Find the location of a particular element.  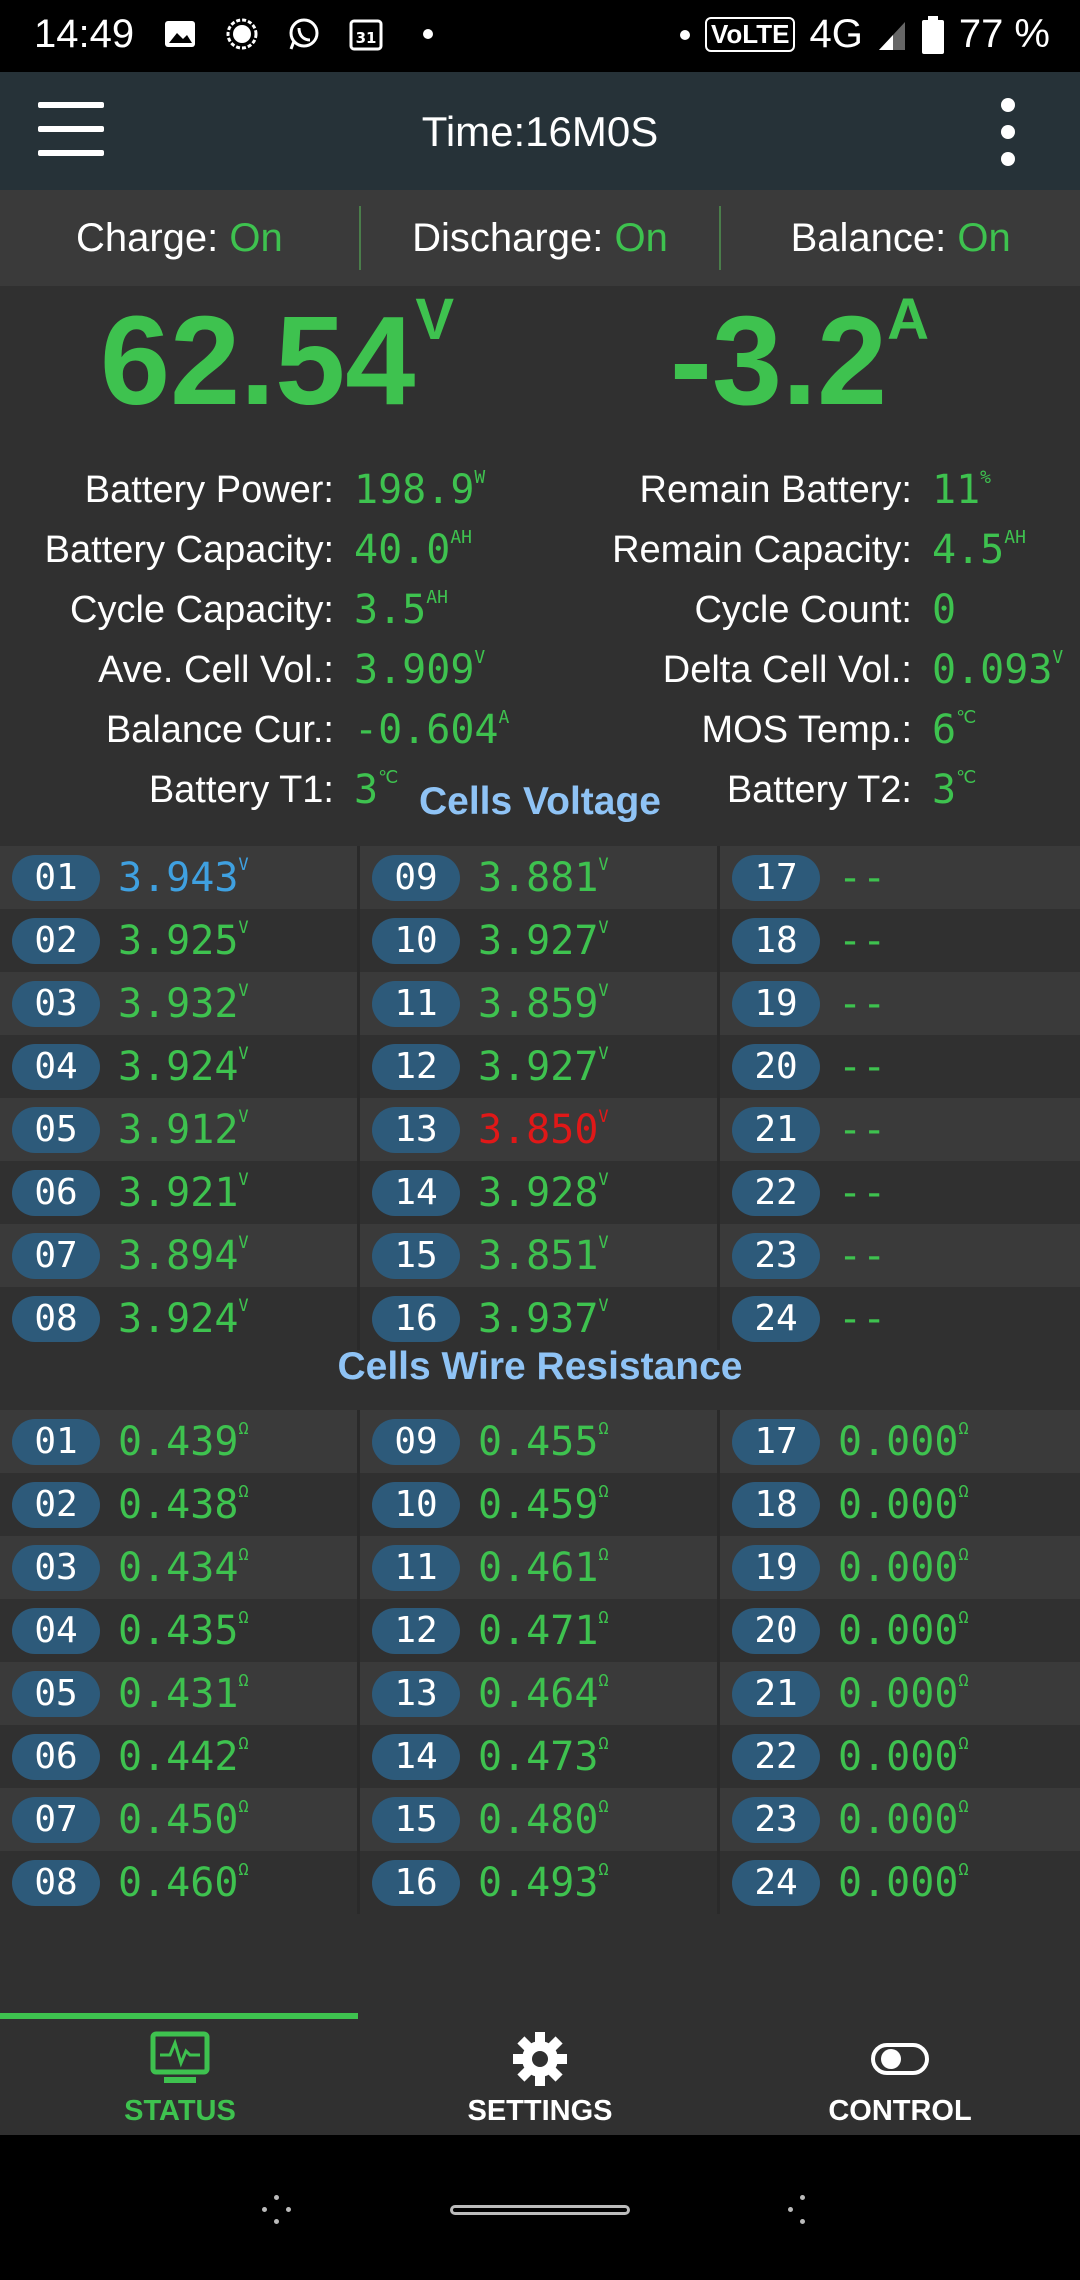

stat-label: Balance Cur.: is located at coordinates (219, 729).